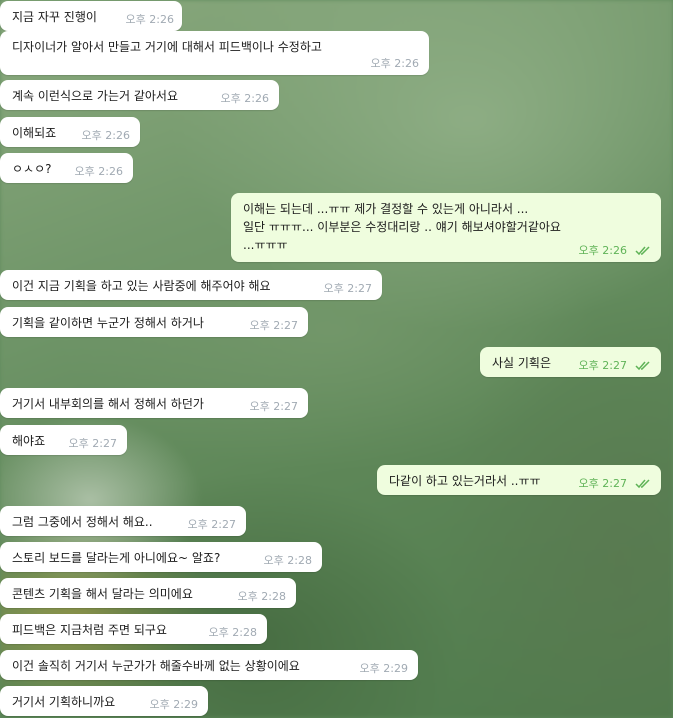 The width and height of the screenshot is (673, 718). Describe the element at coordinates (465, 481) in the screenshot. I see `message-text: 다같이 하고 있는거라서 ..ㅠㅠ` at that location.